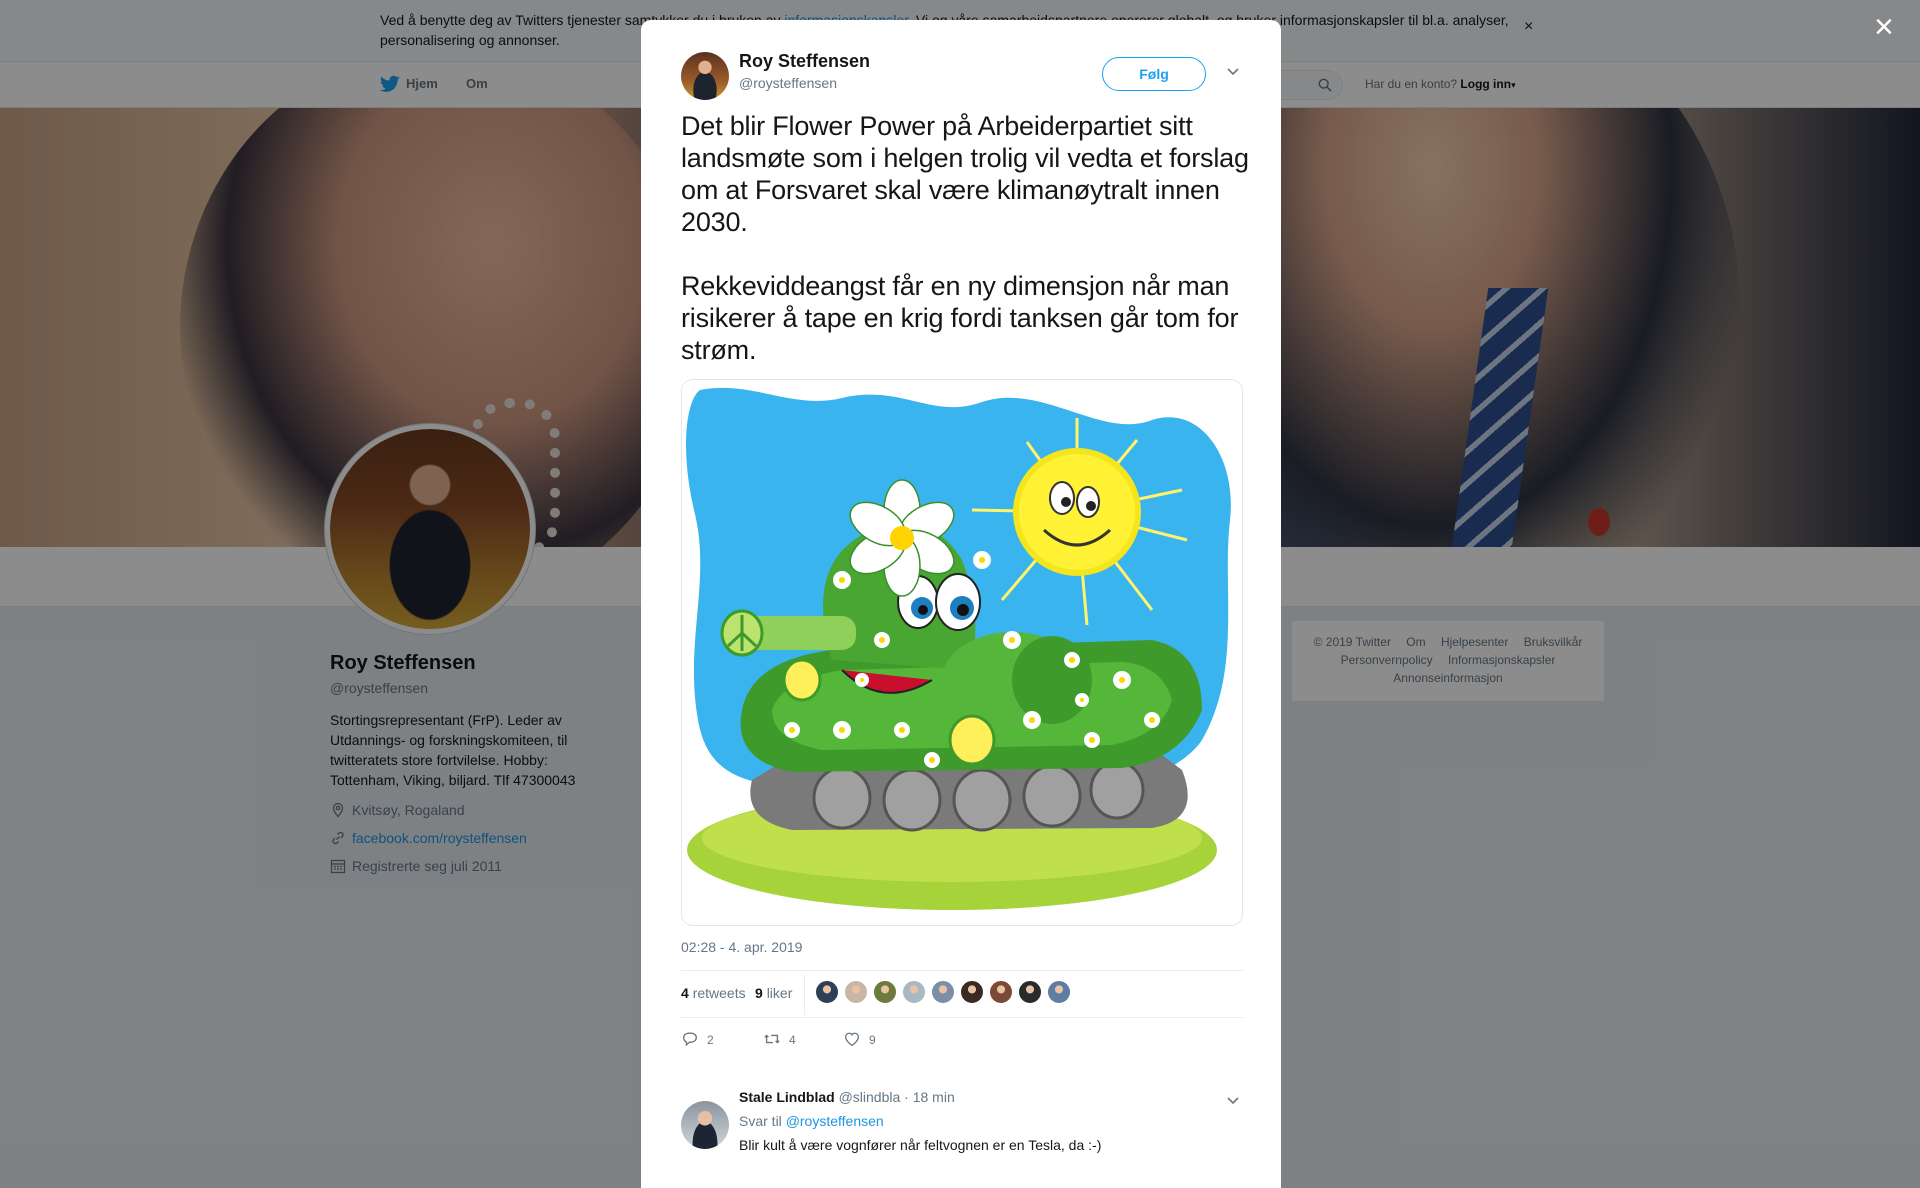  What do you see at coordinates (759, 993) in the screenshot?
I see `likes-count: 9` at bounding box center [759, 993].